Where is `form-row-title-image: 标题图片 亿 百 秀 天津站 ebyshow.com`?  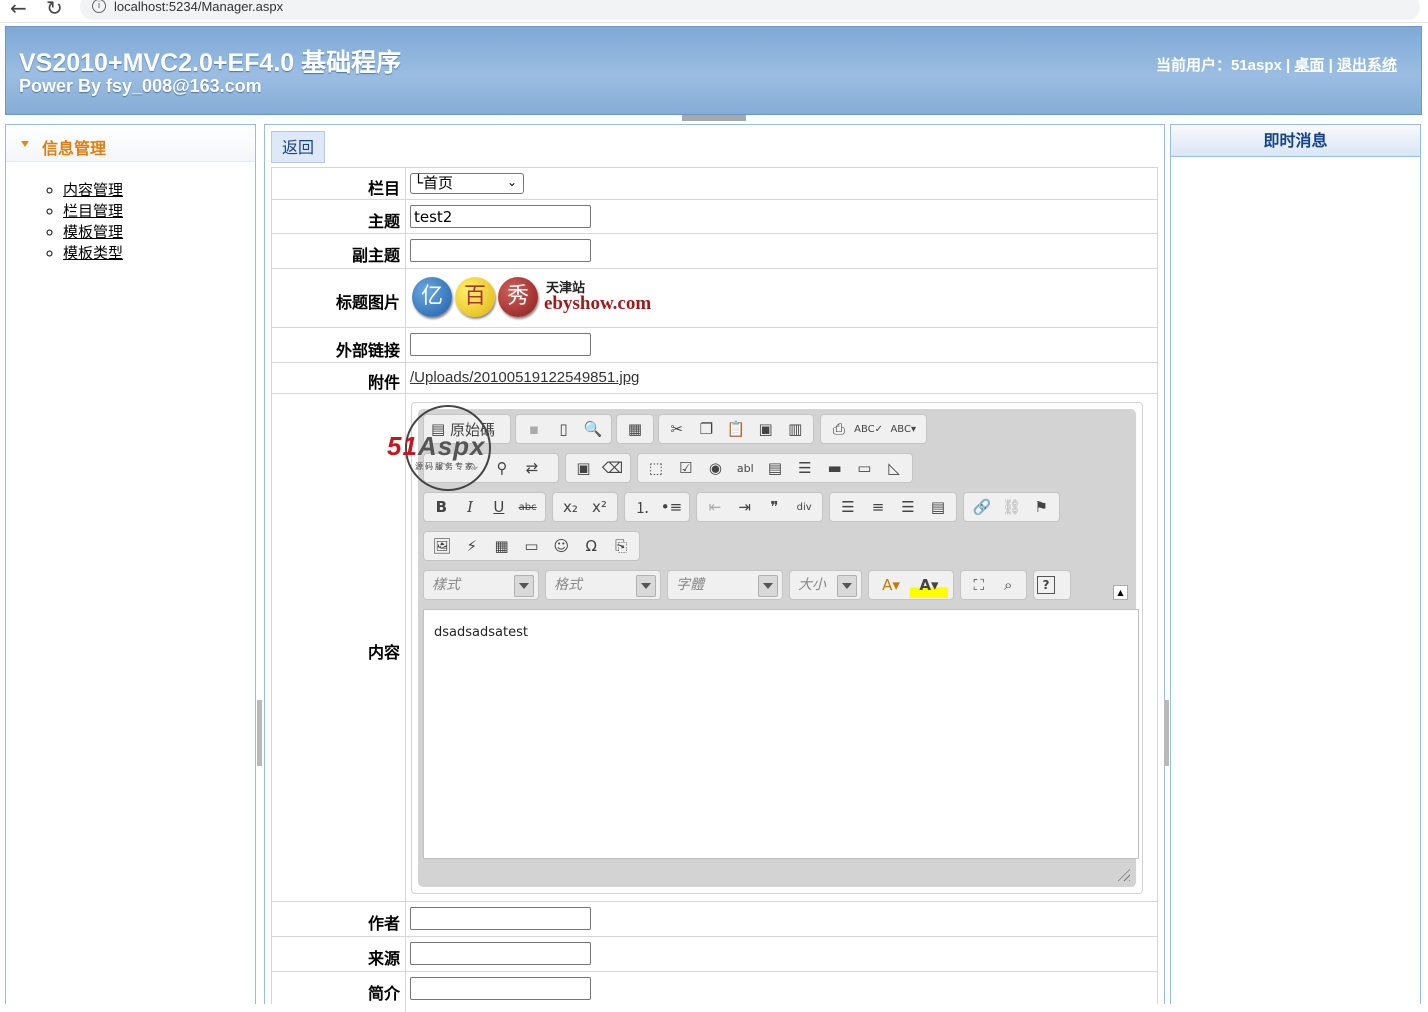
form-row-title-image: 标题图片 亿 百 秀 天津站 ebyshow.com is located at coordinates (714, 298).